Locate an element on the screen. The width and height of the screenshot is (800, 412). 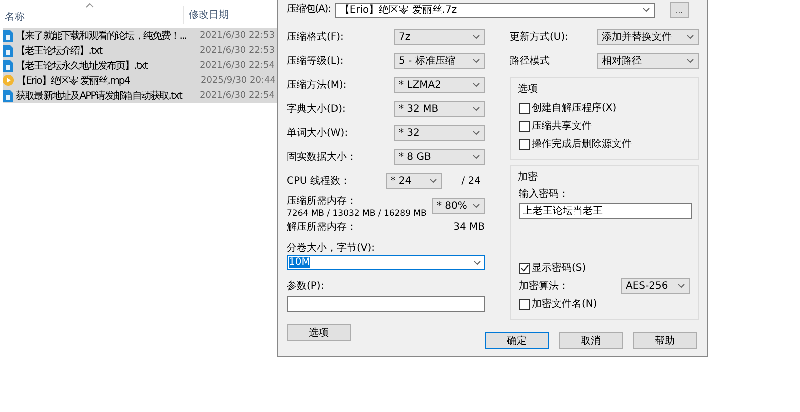
file-date: 2025/9/30 20:44 is located at coordinates (238, 81).